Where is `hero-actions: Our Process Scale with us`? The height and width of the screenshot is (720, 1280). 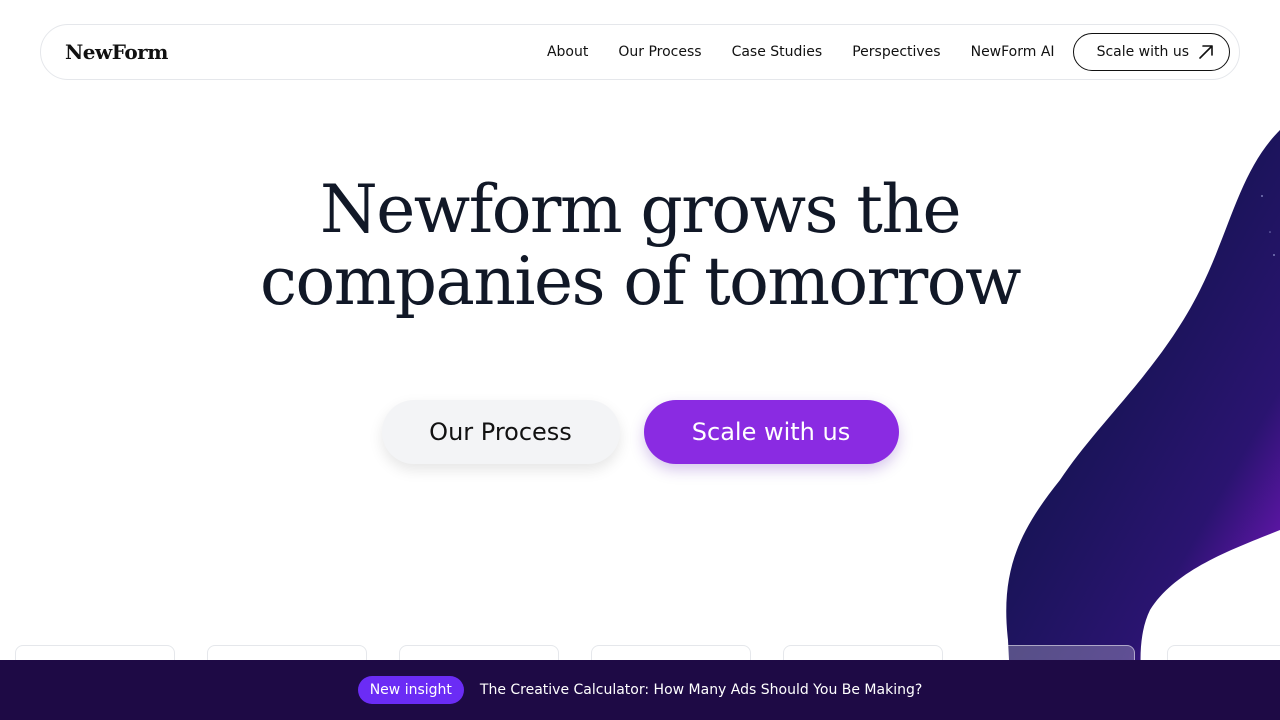 hero-actions: Our Process Scale with us is located at coordinates (640, 432).